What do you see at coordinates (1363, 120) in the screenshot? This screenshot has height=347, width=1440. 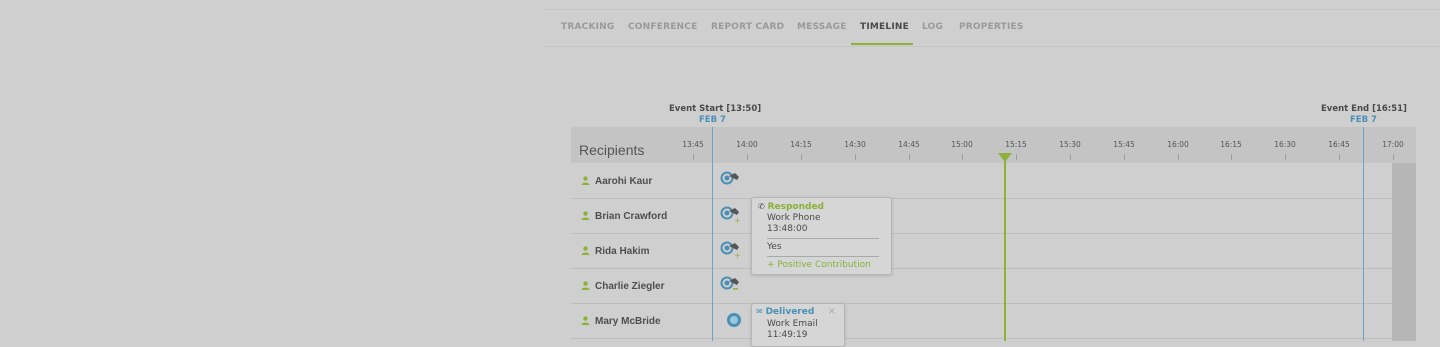 I see `event-end-date: FEB 7` at bounding box center [1363, 120].